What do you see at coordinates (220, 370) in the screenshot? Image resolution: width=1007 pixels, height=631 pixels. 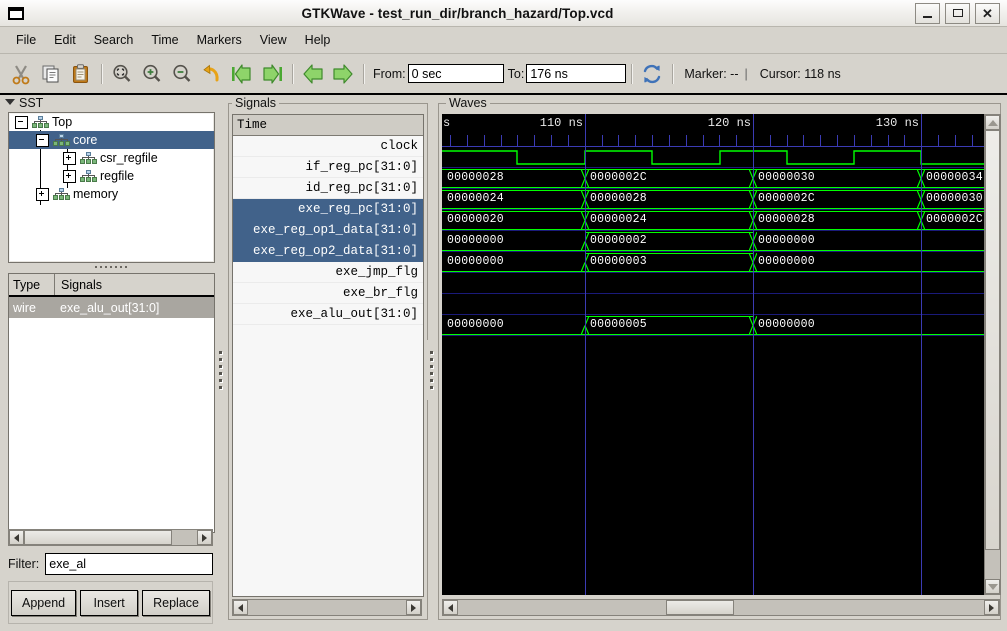 I see `pane-divider-left` at bounding box center [220, 370].